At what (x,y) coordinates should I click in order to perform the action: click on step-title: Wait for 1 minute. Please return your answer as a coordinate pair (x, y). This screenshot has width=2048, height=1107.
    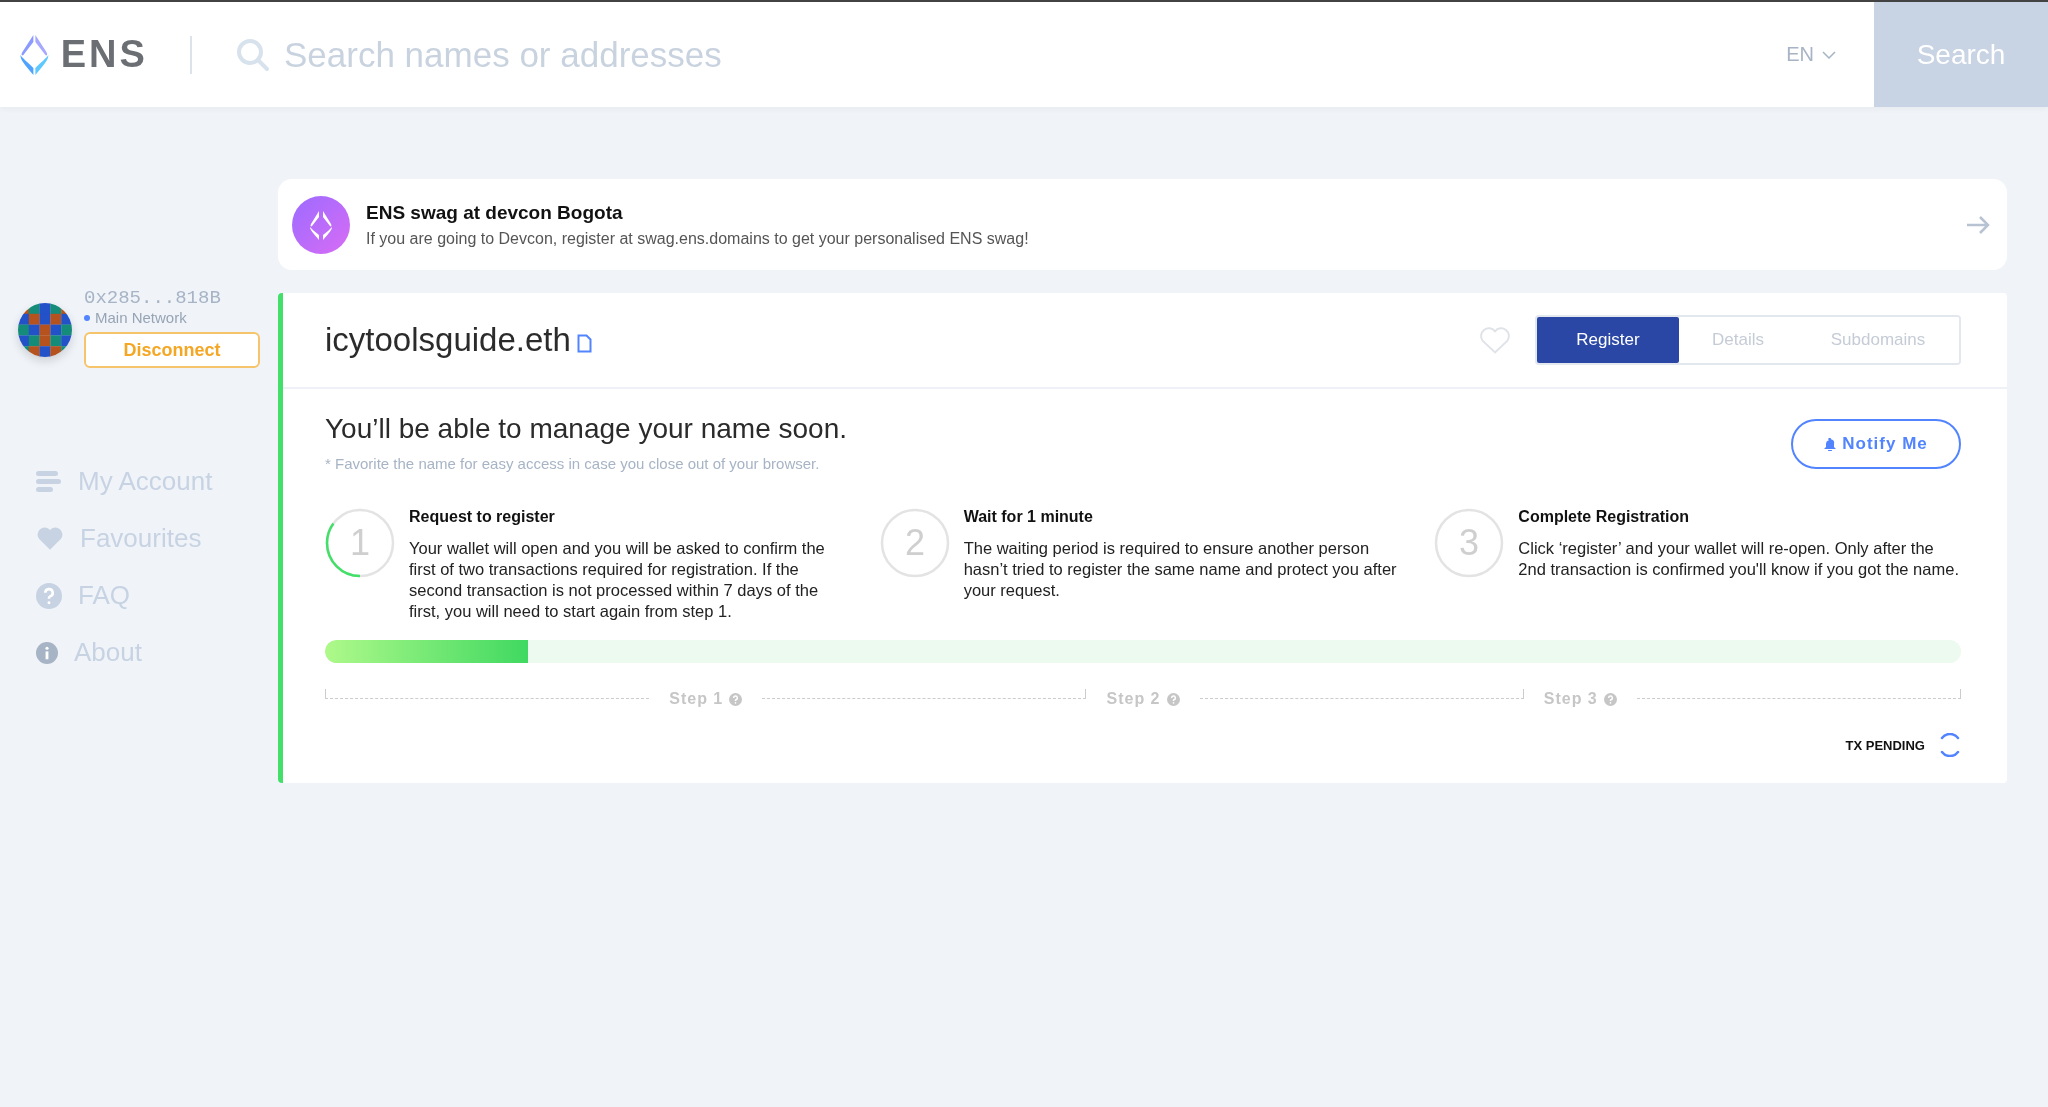
    Looking at the image, I should click on (1028, 517).